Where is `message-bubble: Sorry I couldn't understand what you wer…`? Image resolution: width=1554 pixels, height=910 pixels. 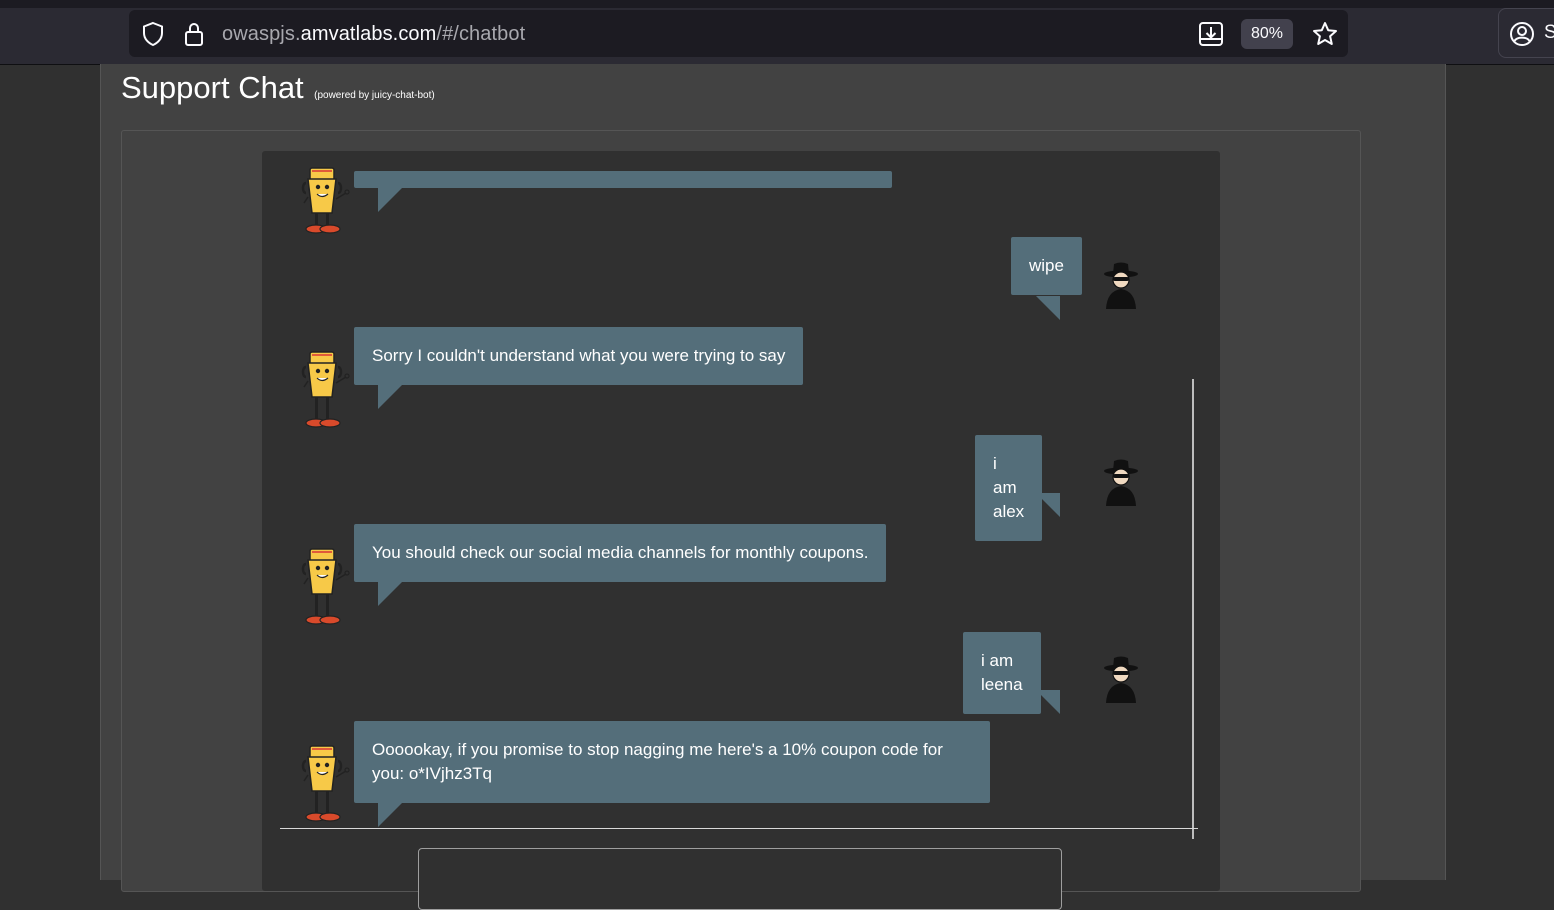 message-bubble: Sorry I couldn't understand what you wer… is located at coordinates (579, 356).